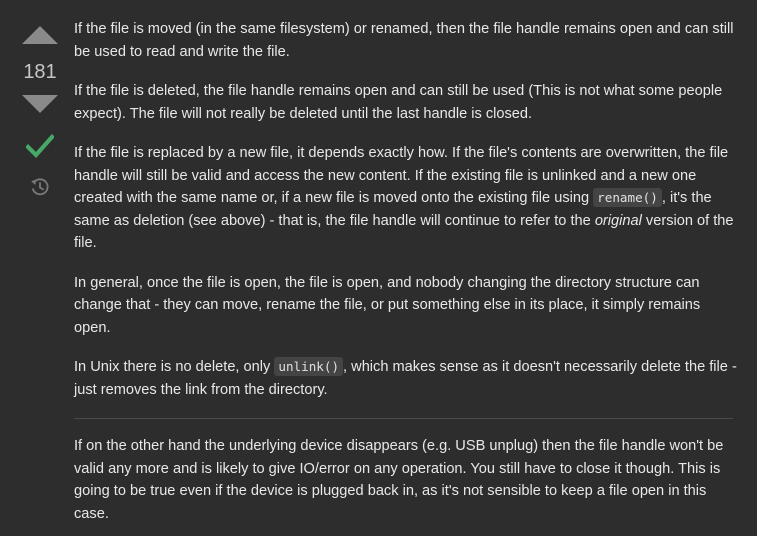  Describe the element at coordinates (37, 268) in the screenshot. I see `vote-column: 181` at that location.